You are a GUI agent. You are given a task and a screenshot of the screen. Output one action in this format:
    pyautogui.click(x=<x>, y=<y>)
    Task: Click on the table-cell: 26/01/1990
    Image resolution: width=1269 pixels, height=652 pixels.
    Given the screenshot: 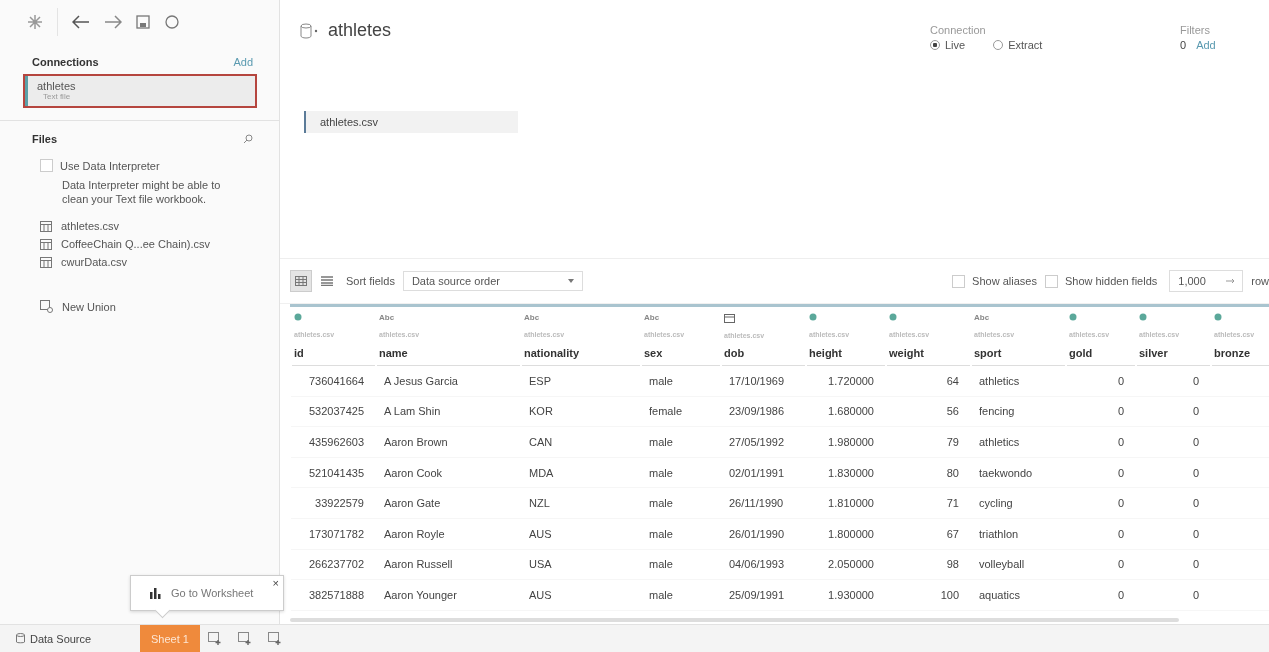 What is the action you would take?
    pyautogui.click(x=757, y=533)
    